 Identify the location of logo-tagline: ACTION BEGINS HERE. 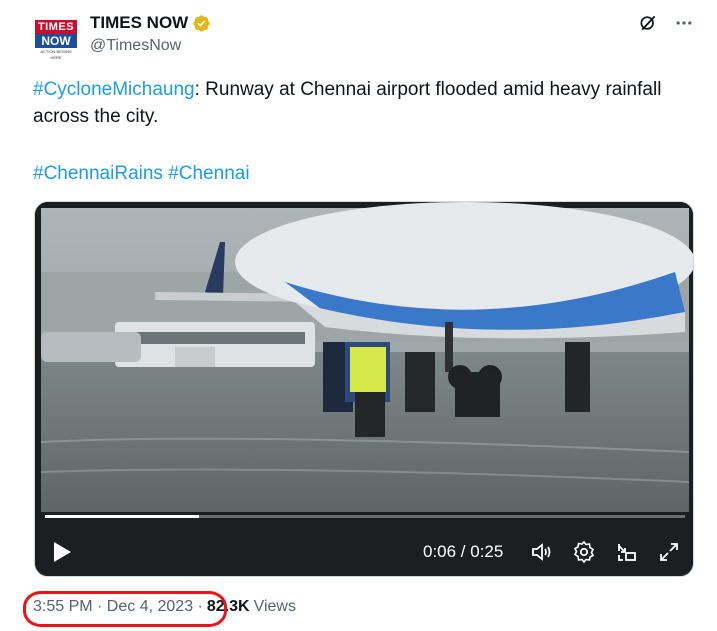
(56, 54).